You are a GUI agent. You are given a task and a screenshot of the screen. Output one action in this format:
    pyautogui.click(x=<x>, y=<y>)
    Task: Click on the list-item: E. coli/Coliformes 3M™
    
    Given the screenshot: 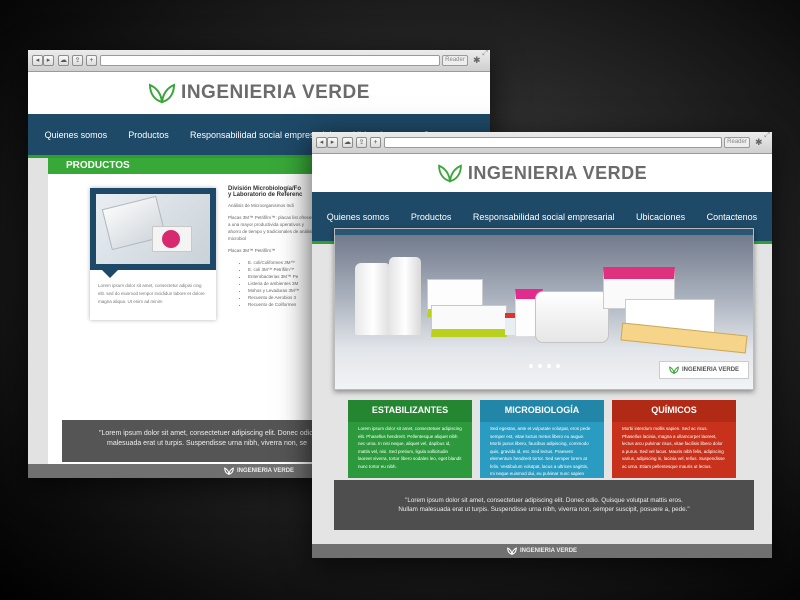 What is the action you would take?
    pyautogui.click(x=283, y=262)
    